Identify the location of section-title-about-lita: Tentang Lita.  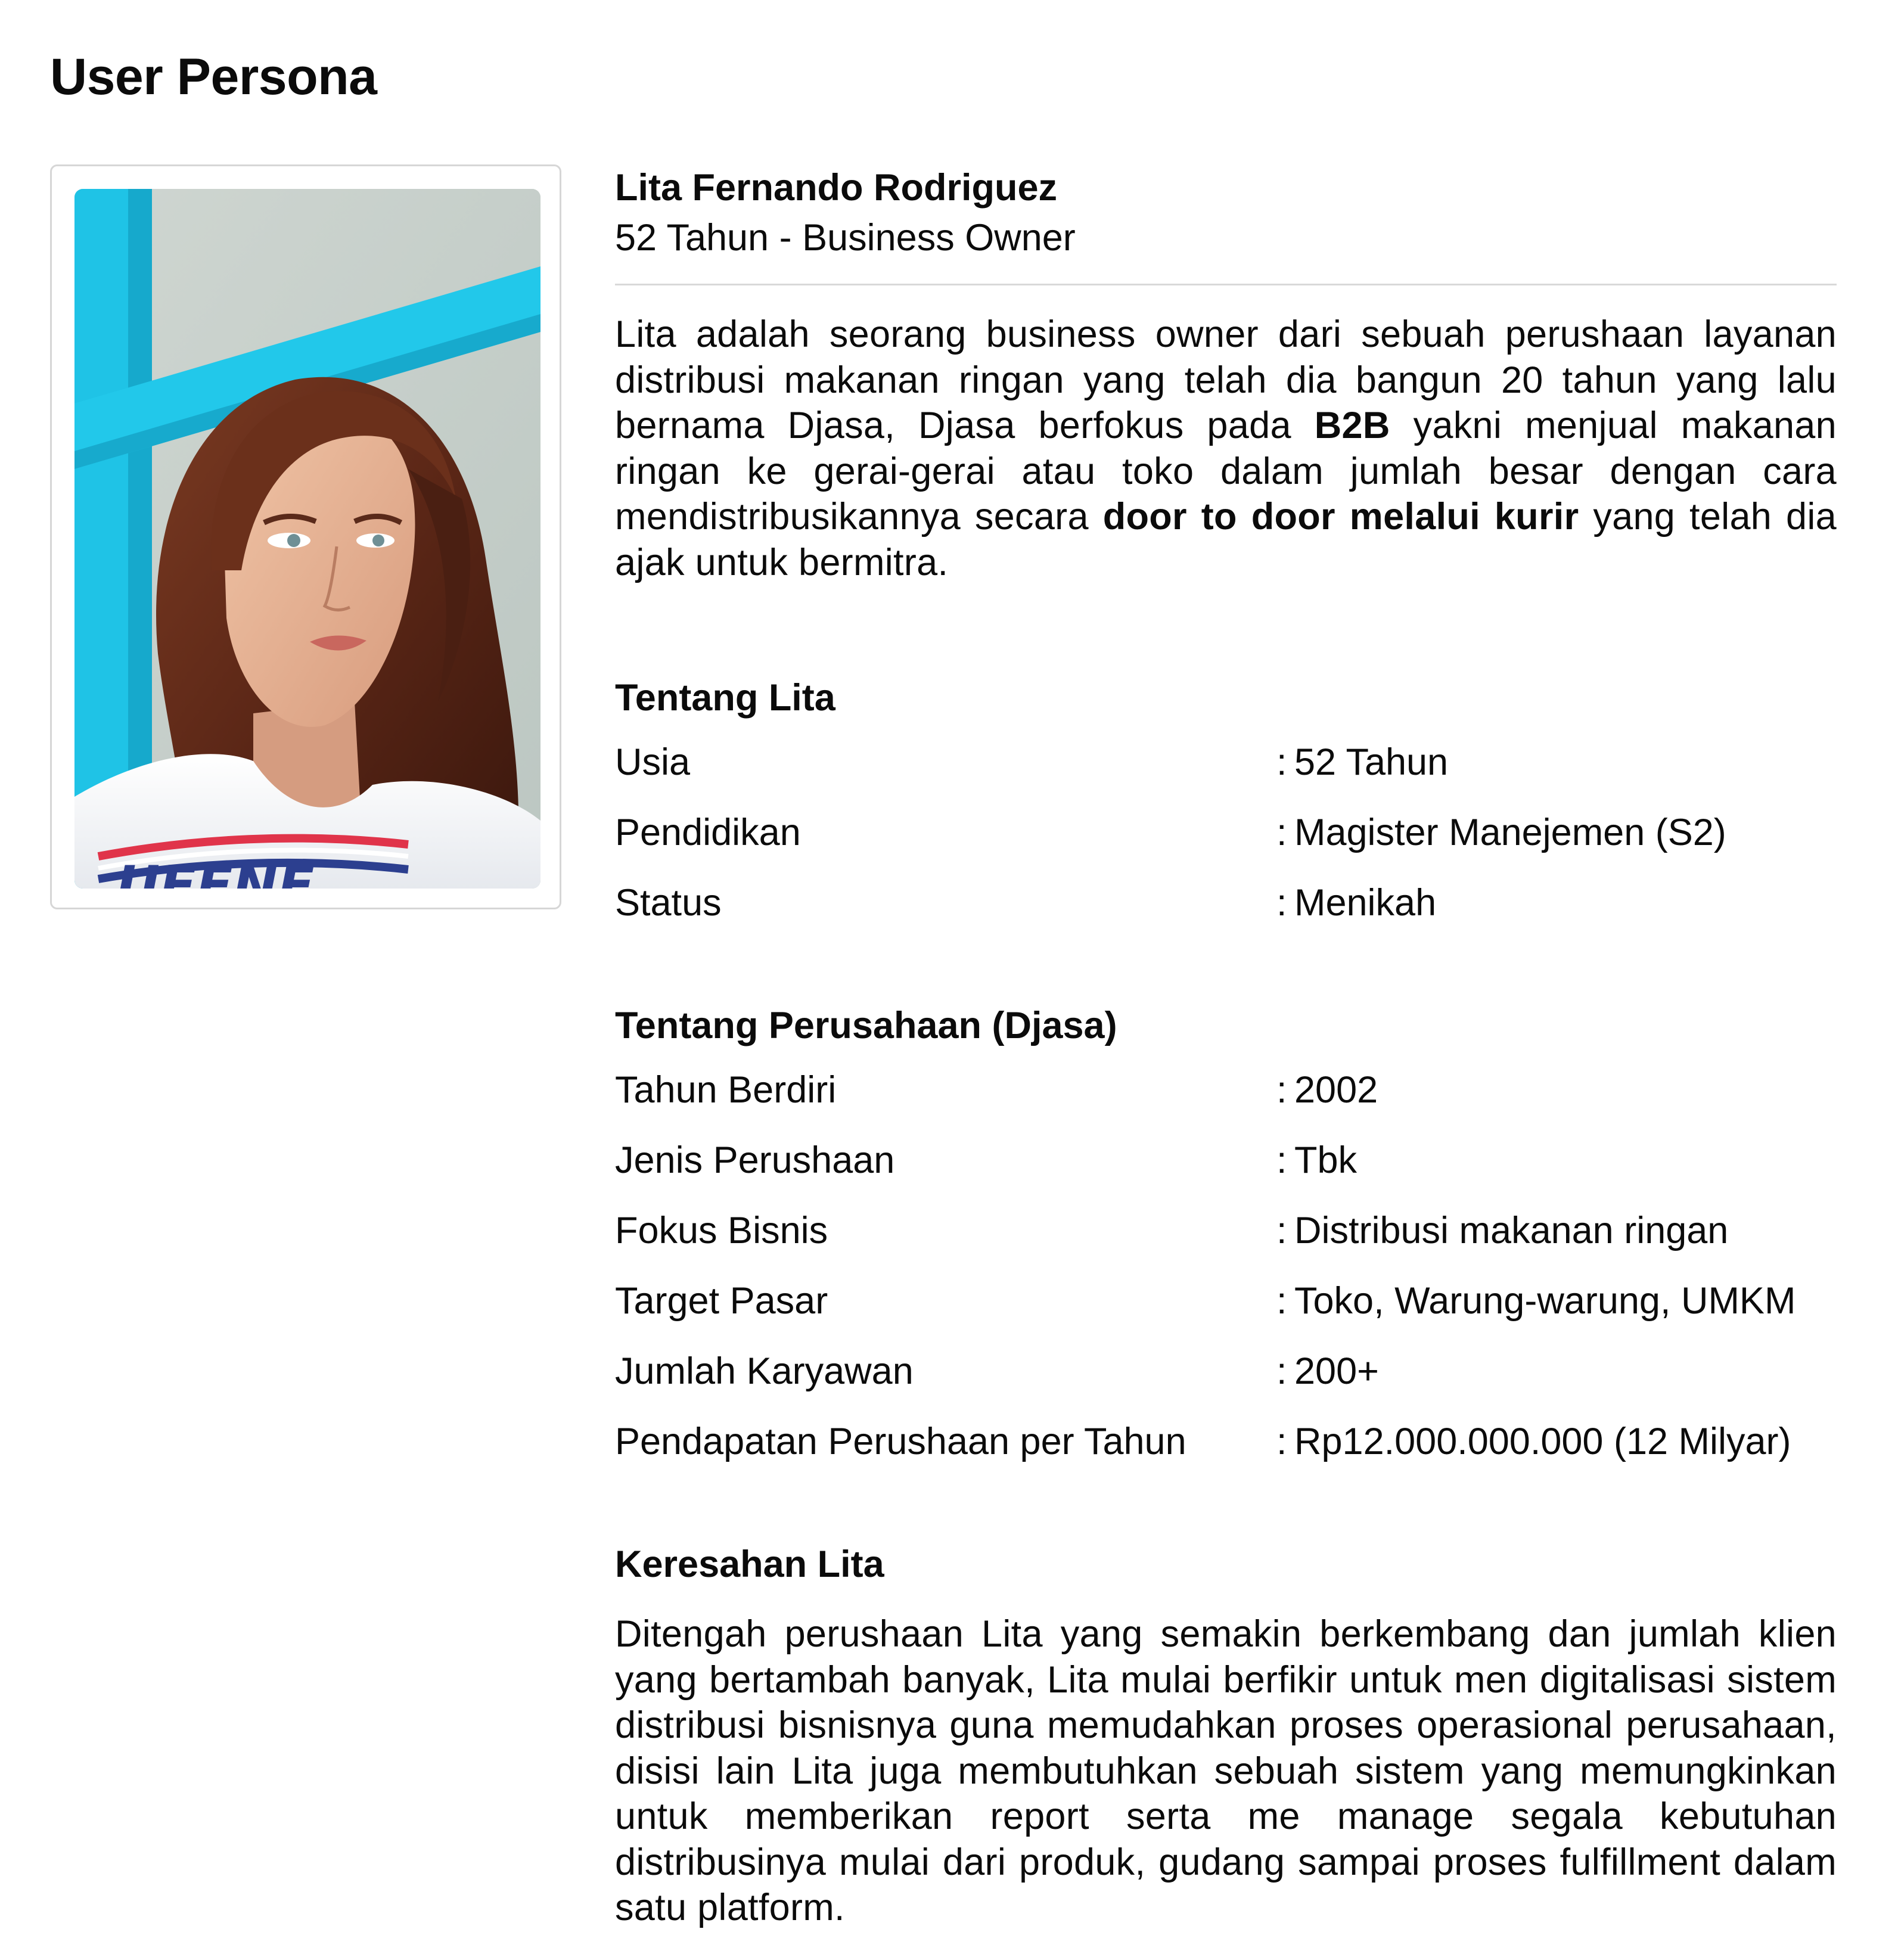
(725, 698).